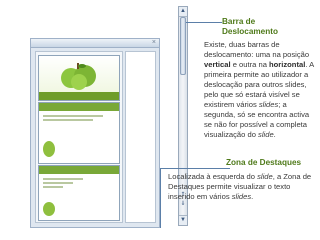 This screenshot has height=240, width=320. I want to click on slide-title-band, so click(79, 96).